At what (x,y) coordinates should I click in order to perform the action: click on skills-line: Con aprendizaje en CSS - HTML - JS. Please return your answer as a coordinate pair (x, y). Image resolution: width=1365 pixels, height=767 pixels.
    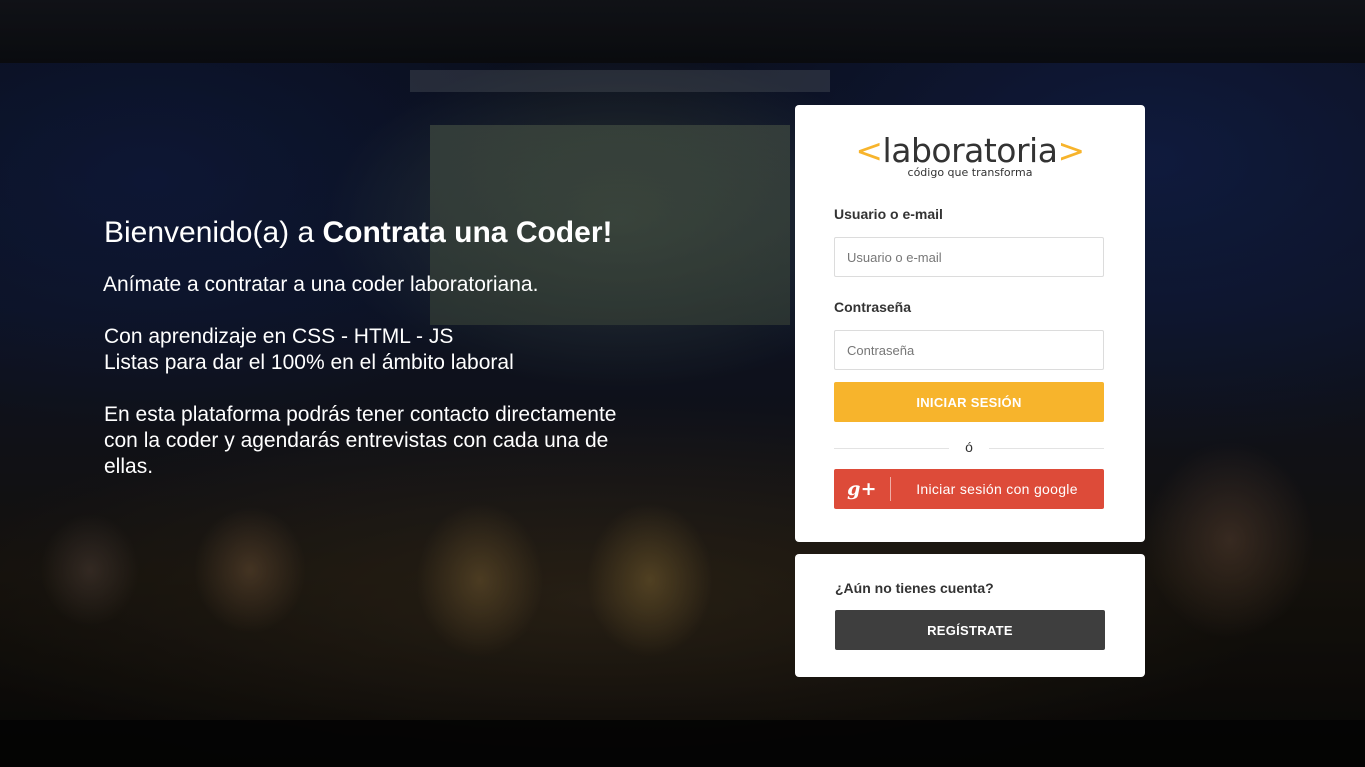
    Looking at the image, I should click on (279, 336).